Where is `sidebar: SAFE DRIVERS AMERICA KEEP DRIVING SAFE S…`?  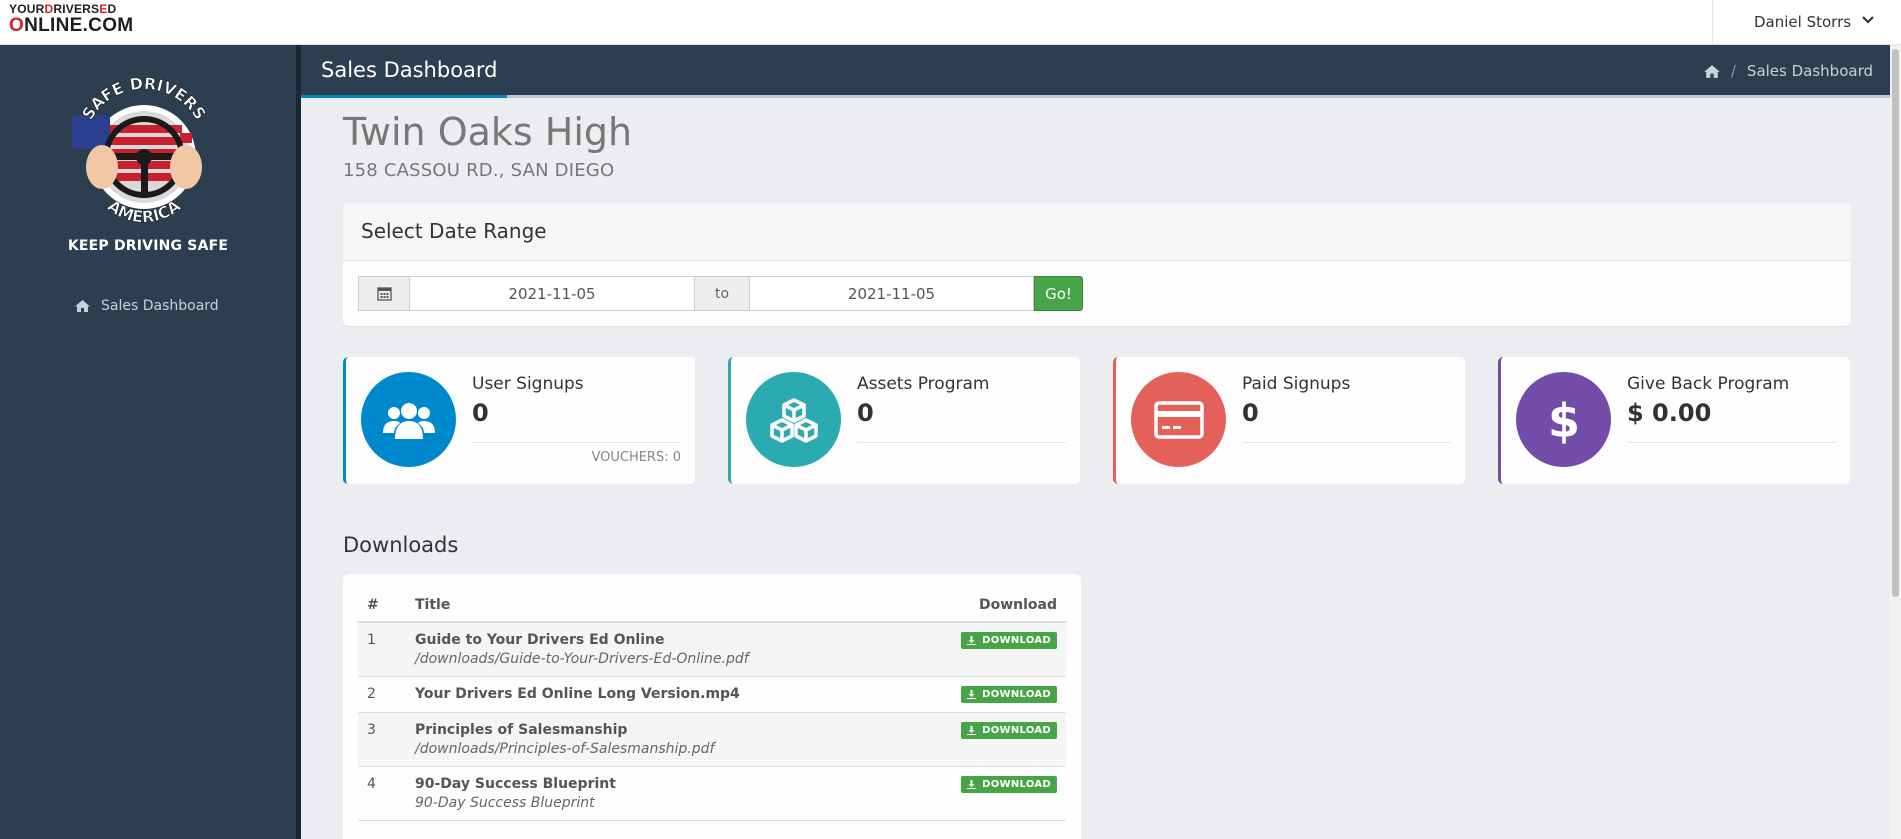
sidebar: SAFE DRIVERS AMERICA KEEP DRIVING SAFE S… is located at coordinates (148, 442).